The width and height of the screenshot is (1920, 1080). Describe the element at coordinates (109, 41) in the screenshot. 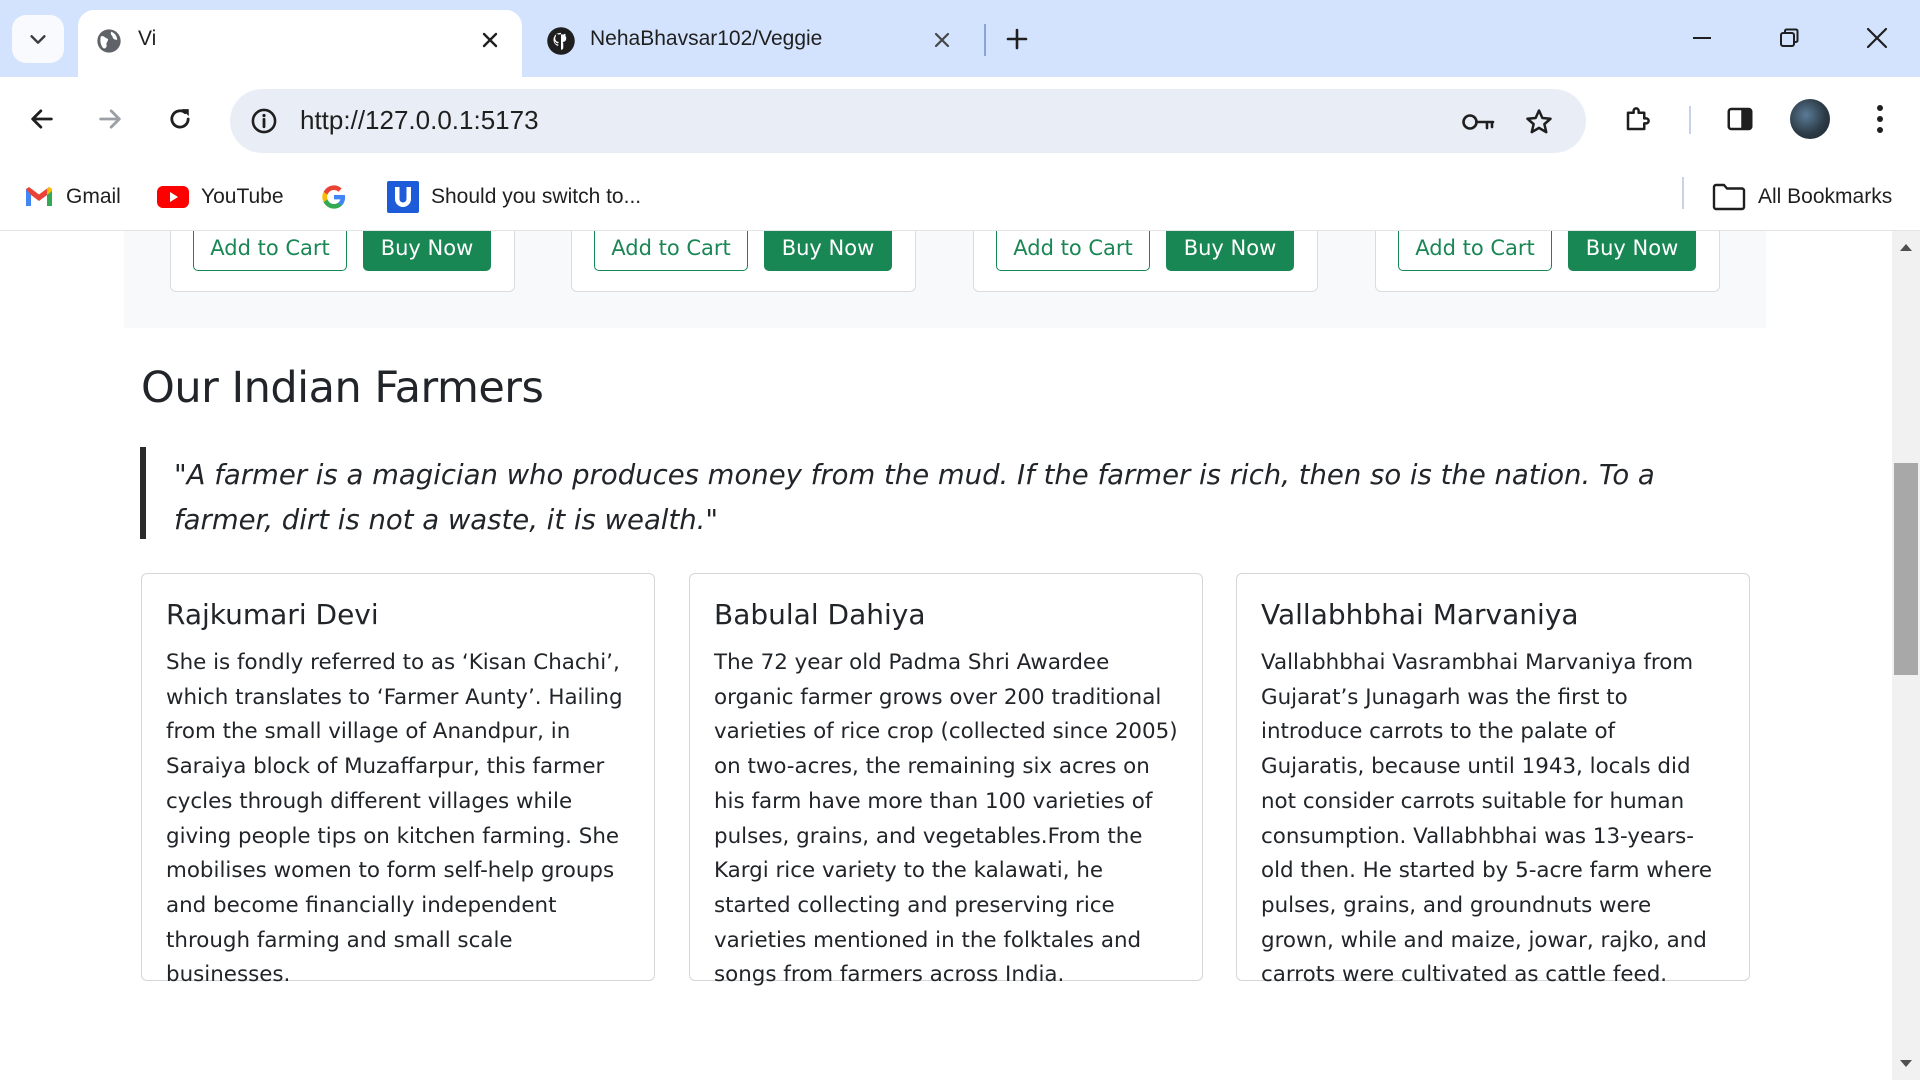

I see `globe-icon` at that location.